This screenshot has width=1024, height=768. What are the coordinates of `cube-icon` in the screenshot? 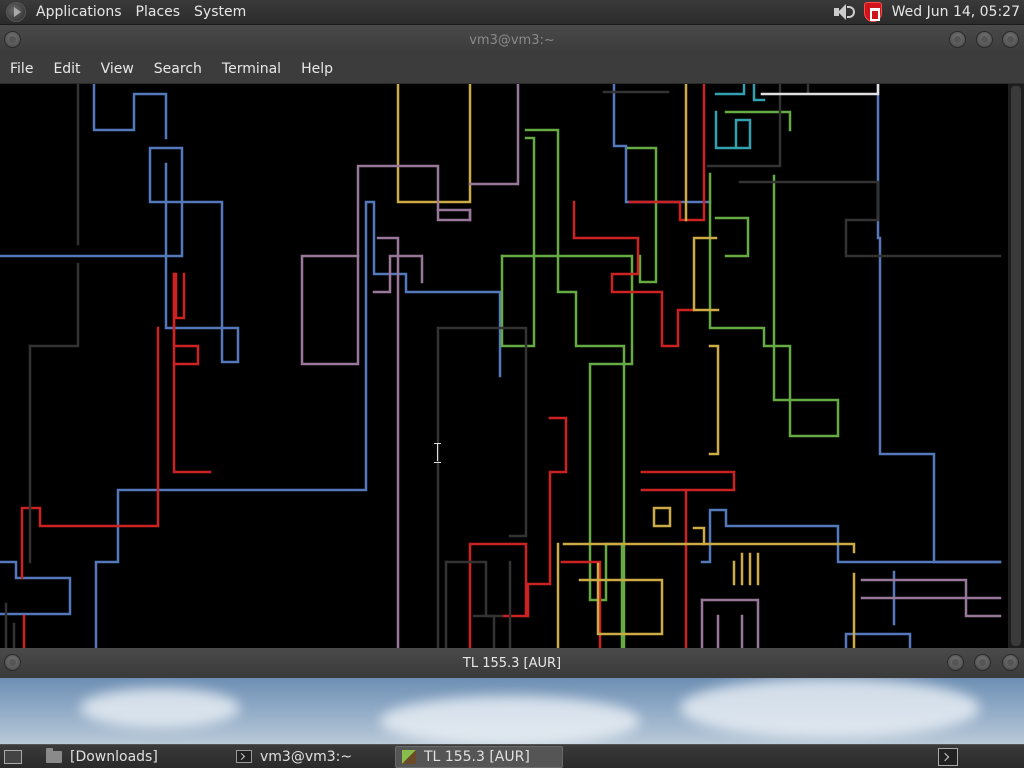 It's located at (409, 756).